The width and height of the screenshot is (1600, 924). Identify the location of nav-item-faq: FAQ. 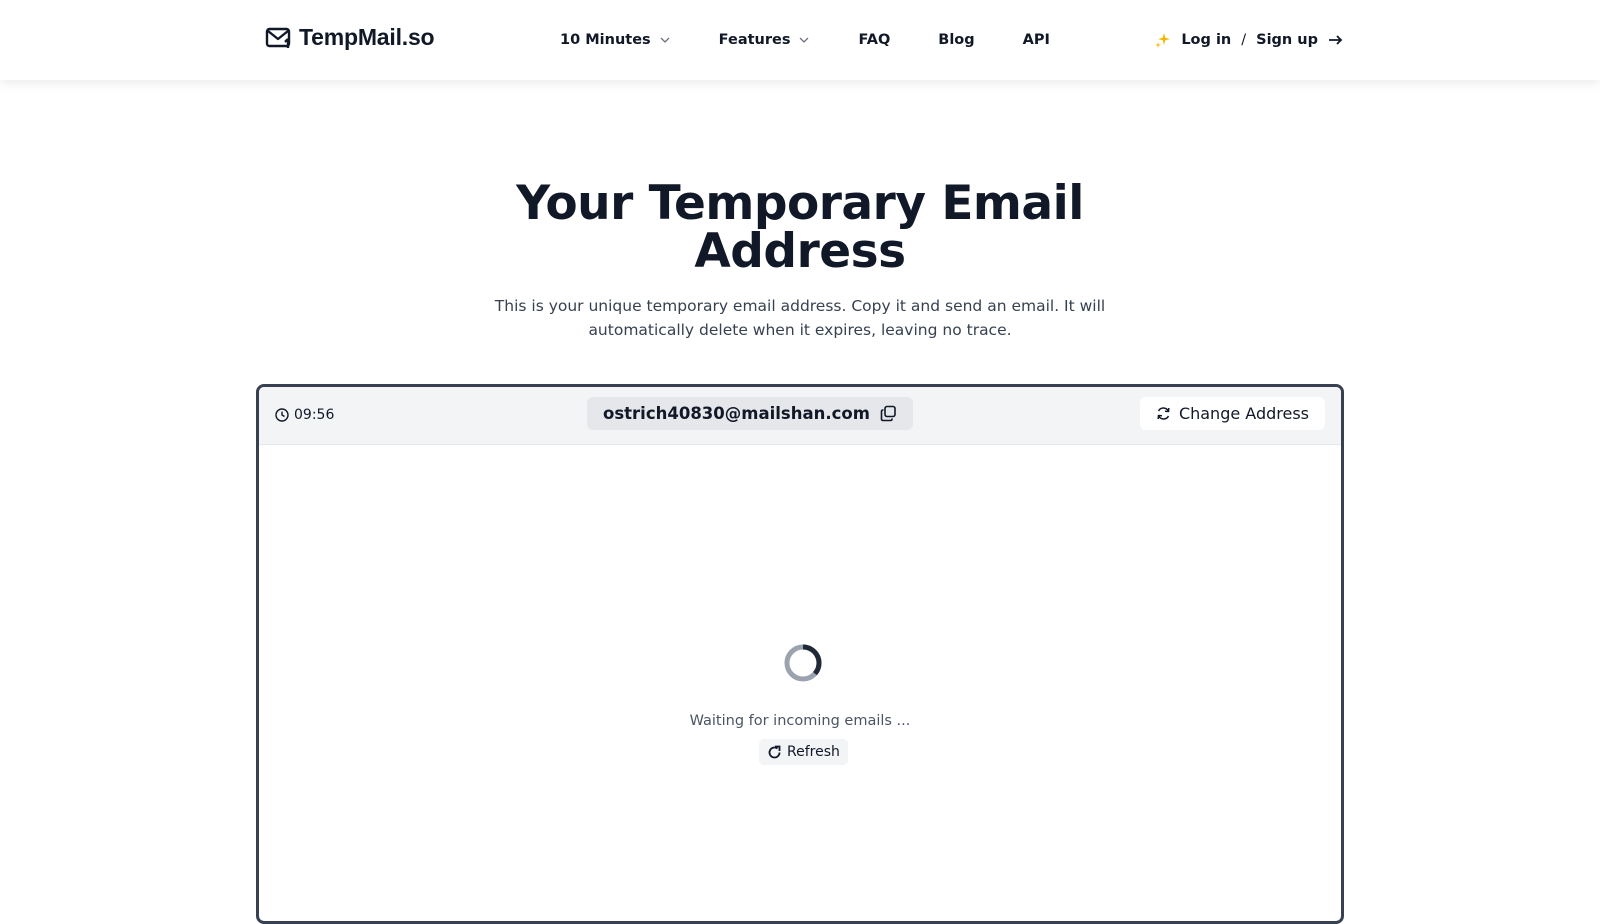
(874, 40).